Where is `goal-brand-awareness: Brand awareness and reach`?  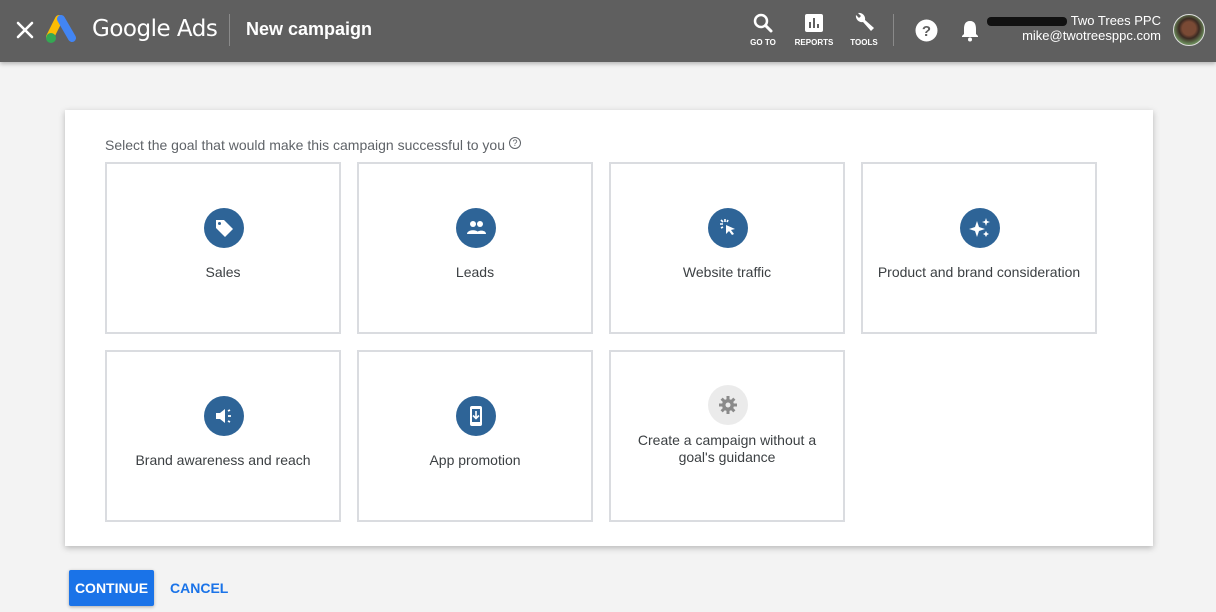
goal-brand-awareness: Brand awareness and reach is located at coordinates (223, 436).